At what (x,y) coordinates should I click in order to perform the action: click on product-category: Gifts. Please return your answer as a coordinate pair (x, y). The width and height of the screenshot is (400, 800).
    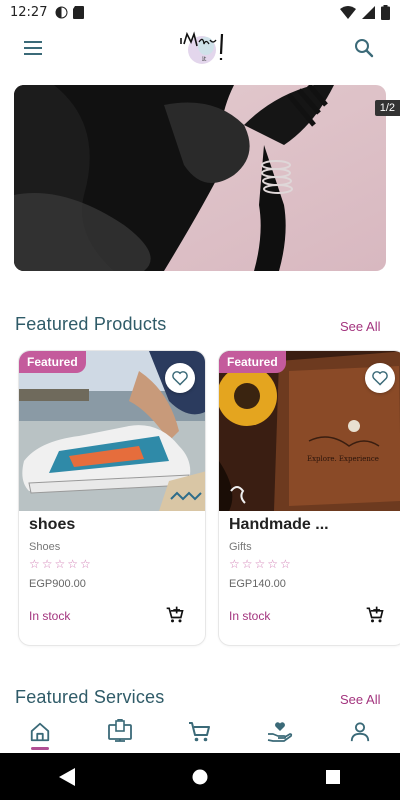
    Looking at the image, I should click on (240, 547).